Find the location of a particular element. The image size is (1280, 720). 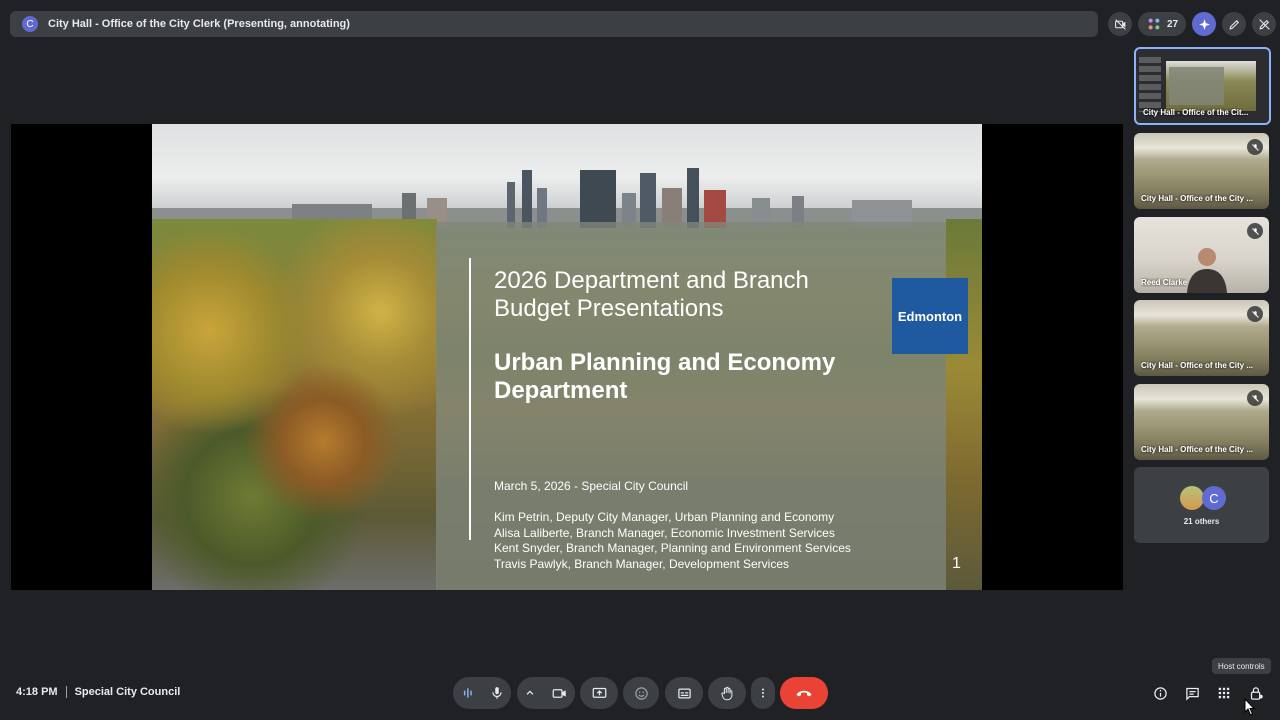

mouse-cursor-icon is located at coordinates (1250, 707).